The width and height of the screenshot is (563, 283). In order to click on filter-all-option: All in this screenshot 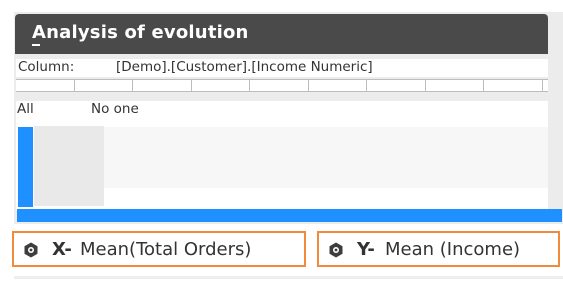, I will do `click(25, 109)`.